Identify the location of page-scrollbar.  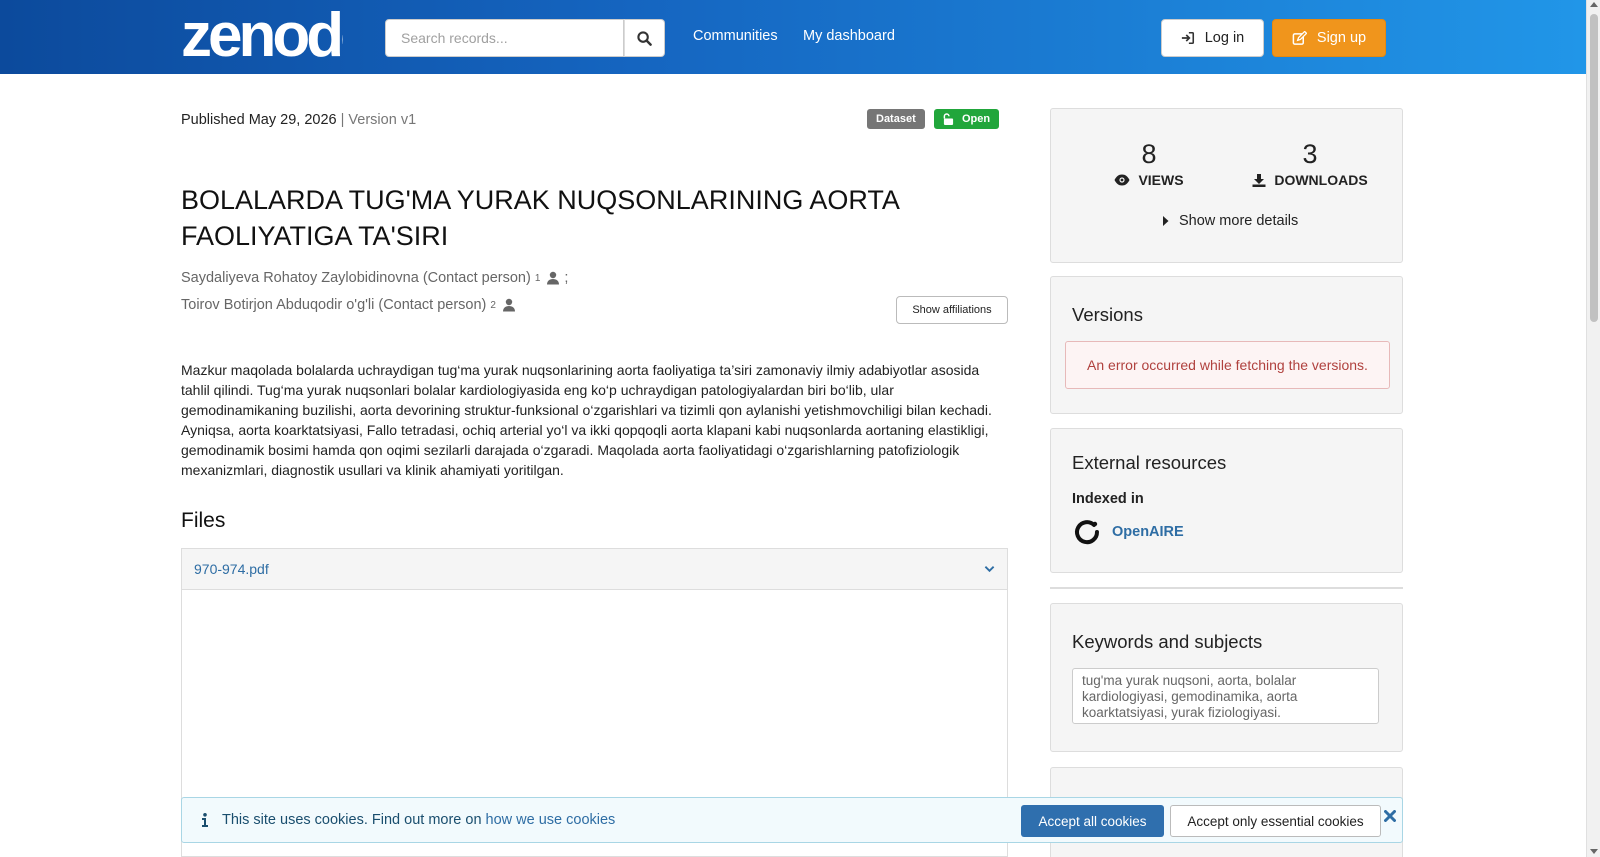
(1593, 428).